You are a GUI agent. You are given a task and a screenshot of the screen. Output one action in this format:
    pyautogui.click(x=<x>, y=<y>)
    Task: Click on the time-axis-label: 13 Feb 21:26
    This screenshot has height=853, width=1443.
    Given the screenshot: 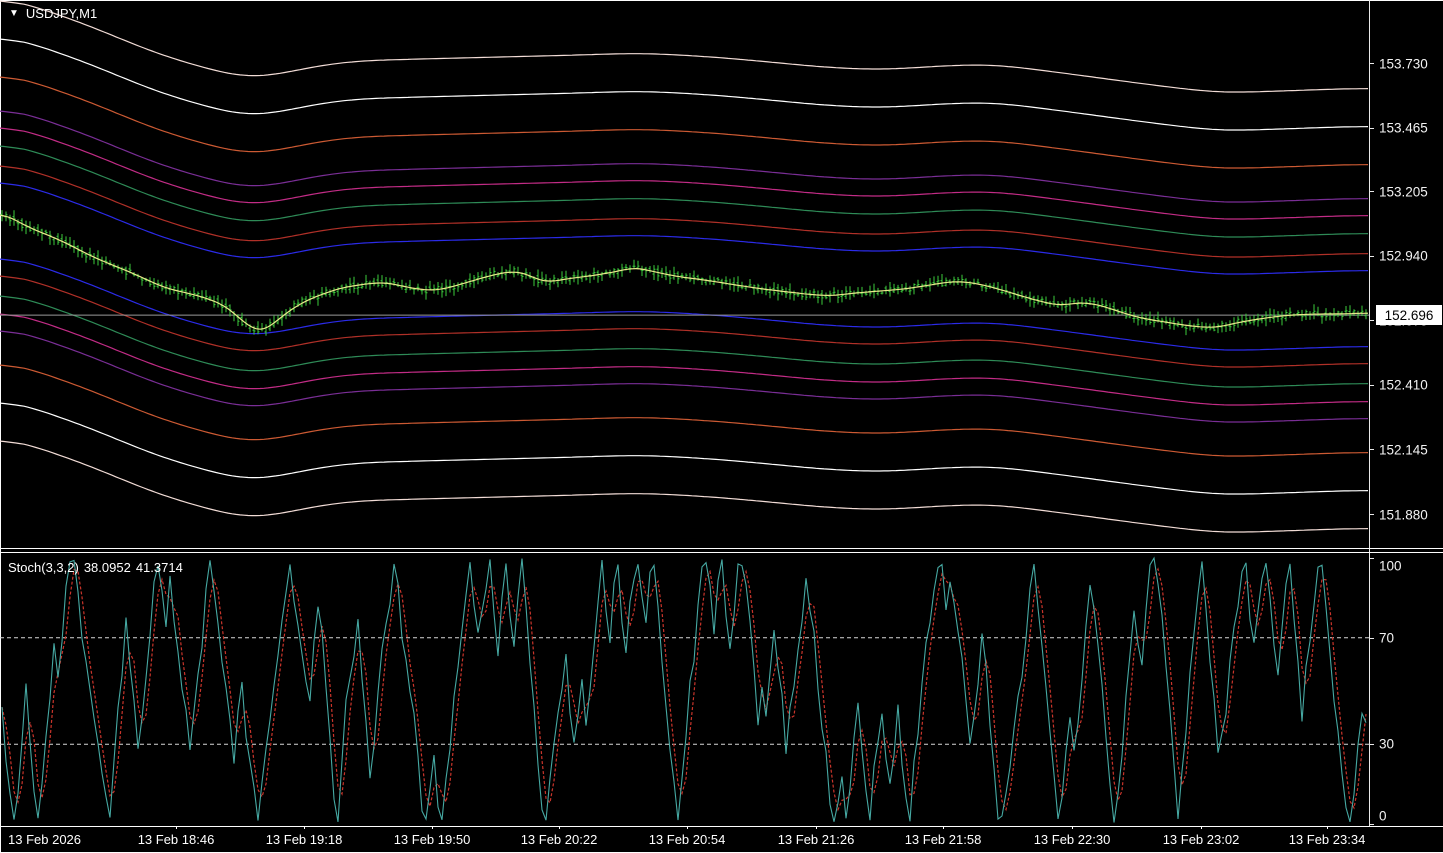 What is the action you would take?
    pyautogui.click(x=816, y=839)
    